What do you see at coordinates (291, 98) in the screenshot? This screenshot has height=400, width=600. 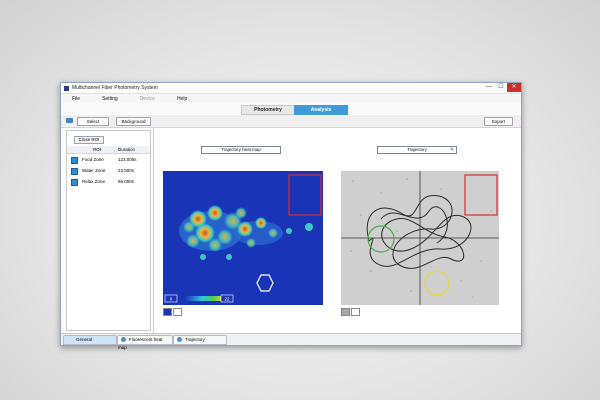 I see `menu-bar: File Setting Device Help` at bounding box center [291, 98].